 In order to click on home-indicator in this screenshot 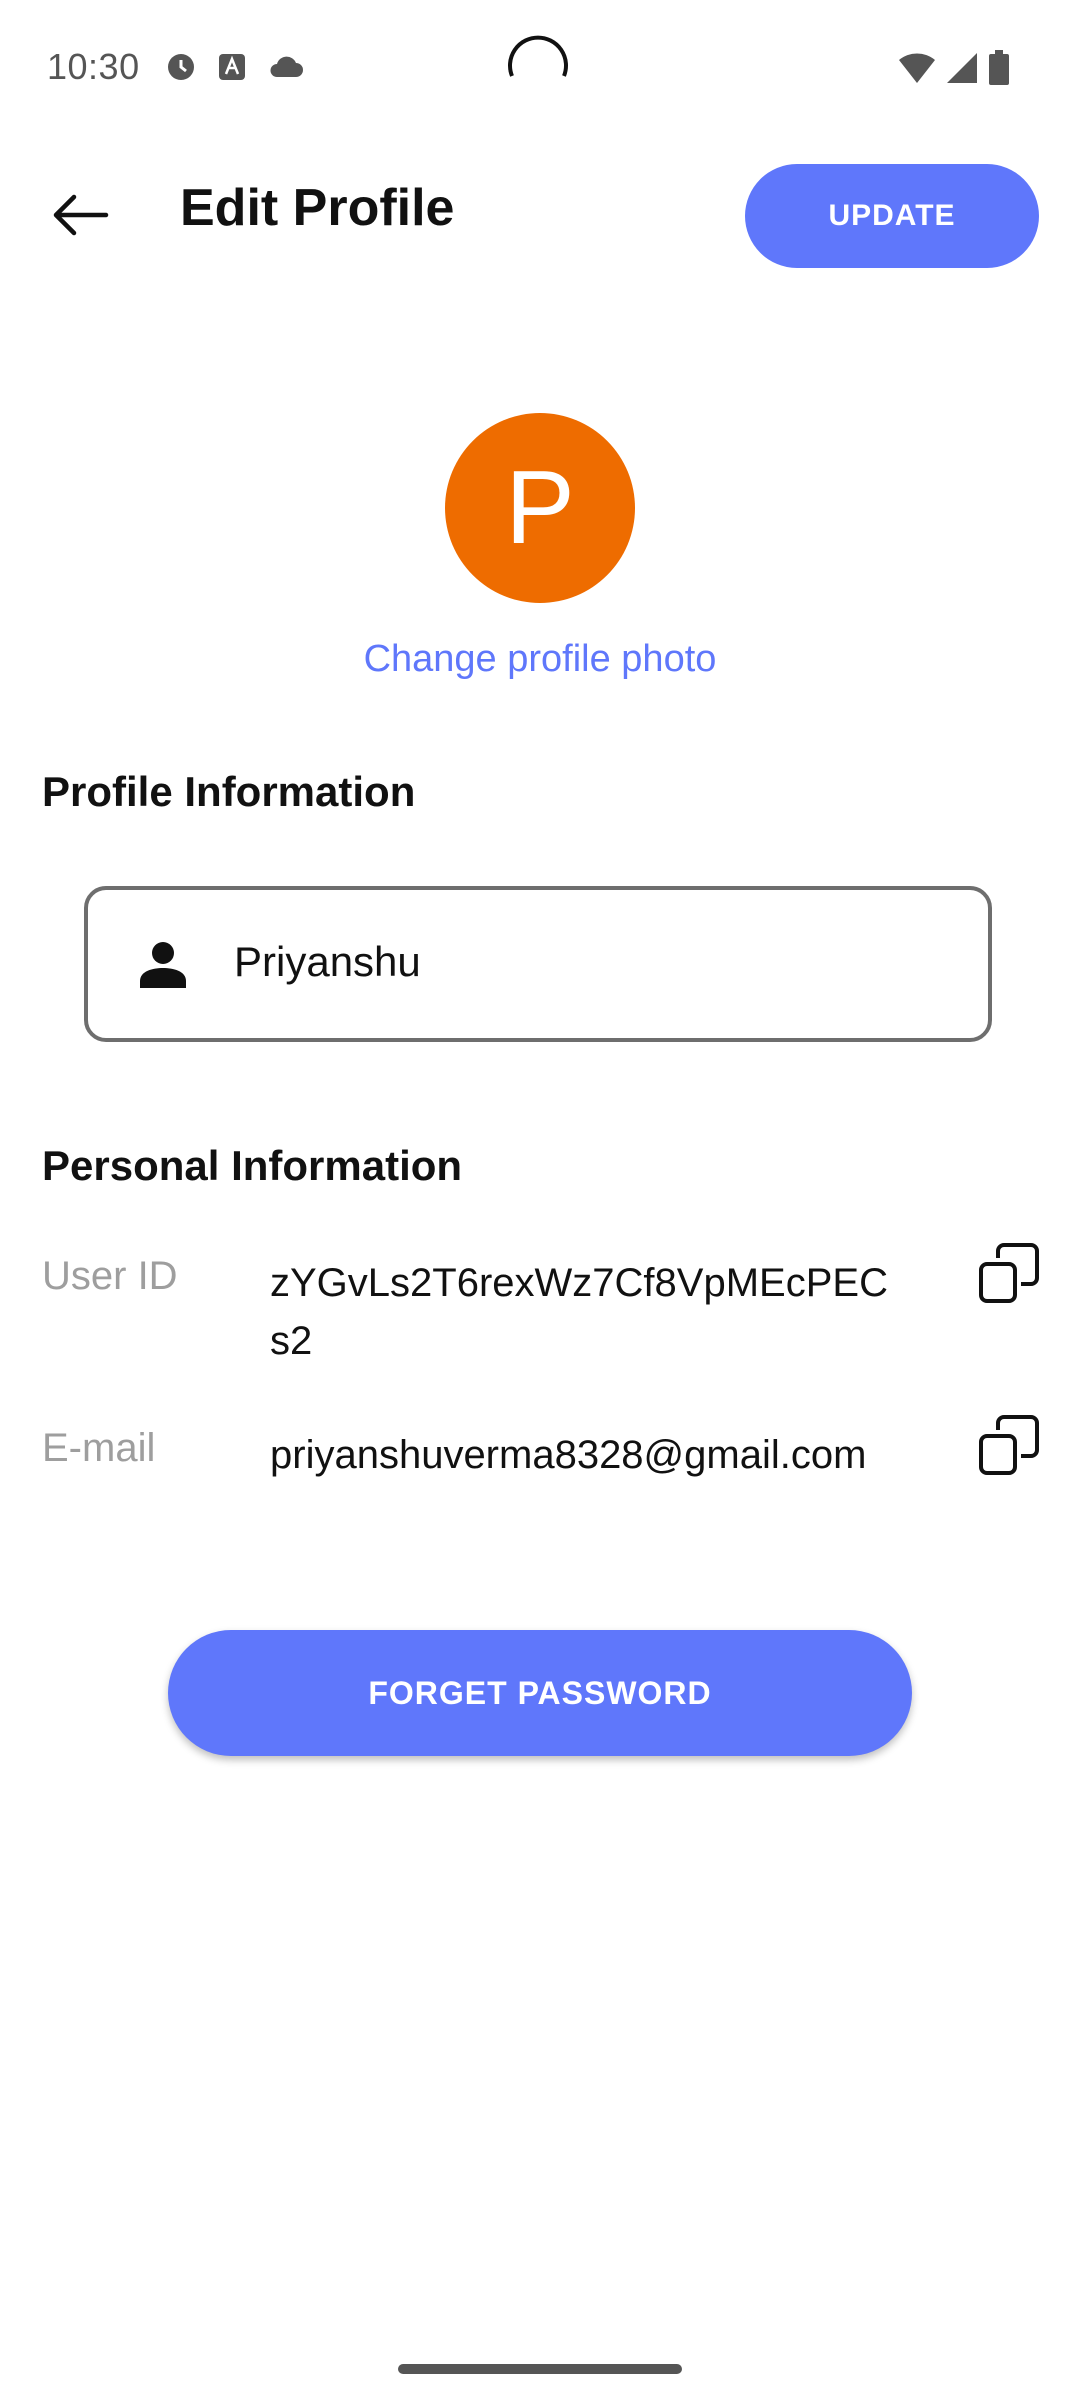, I will do `click(540, 2369)`.